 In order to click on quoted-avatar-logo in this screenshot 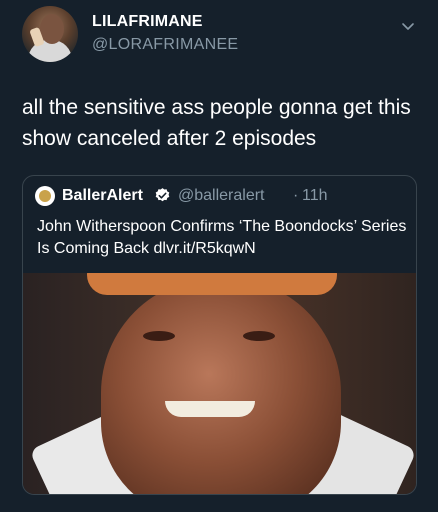, I will do `click(45, 196)`.